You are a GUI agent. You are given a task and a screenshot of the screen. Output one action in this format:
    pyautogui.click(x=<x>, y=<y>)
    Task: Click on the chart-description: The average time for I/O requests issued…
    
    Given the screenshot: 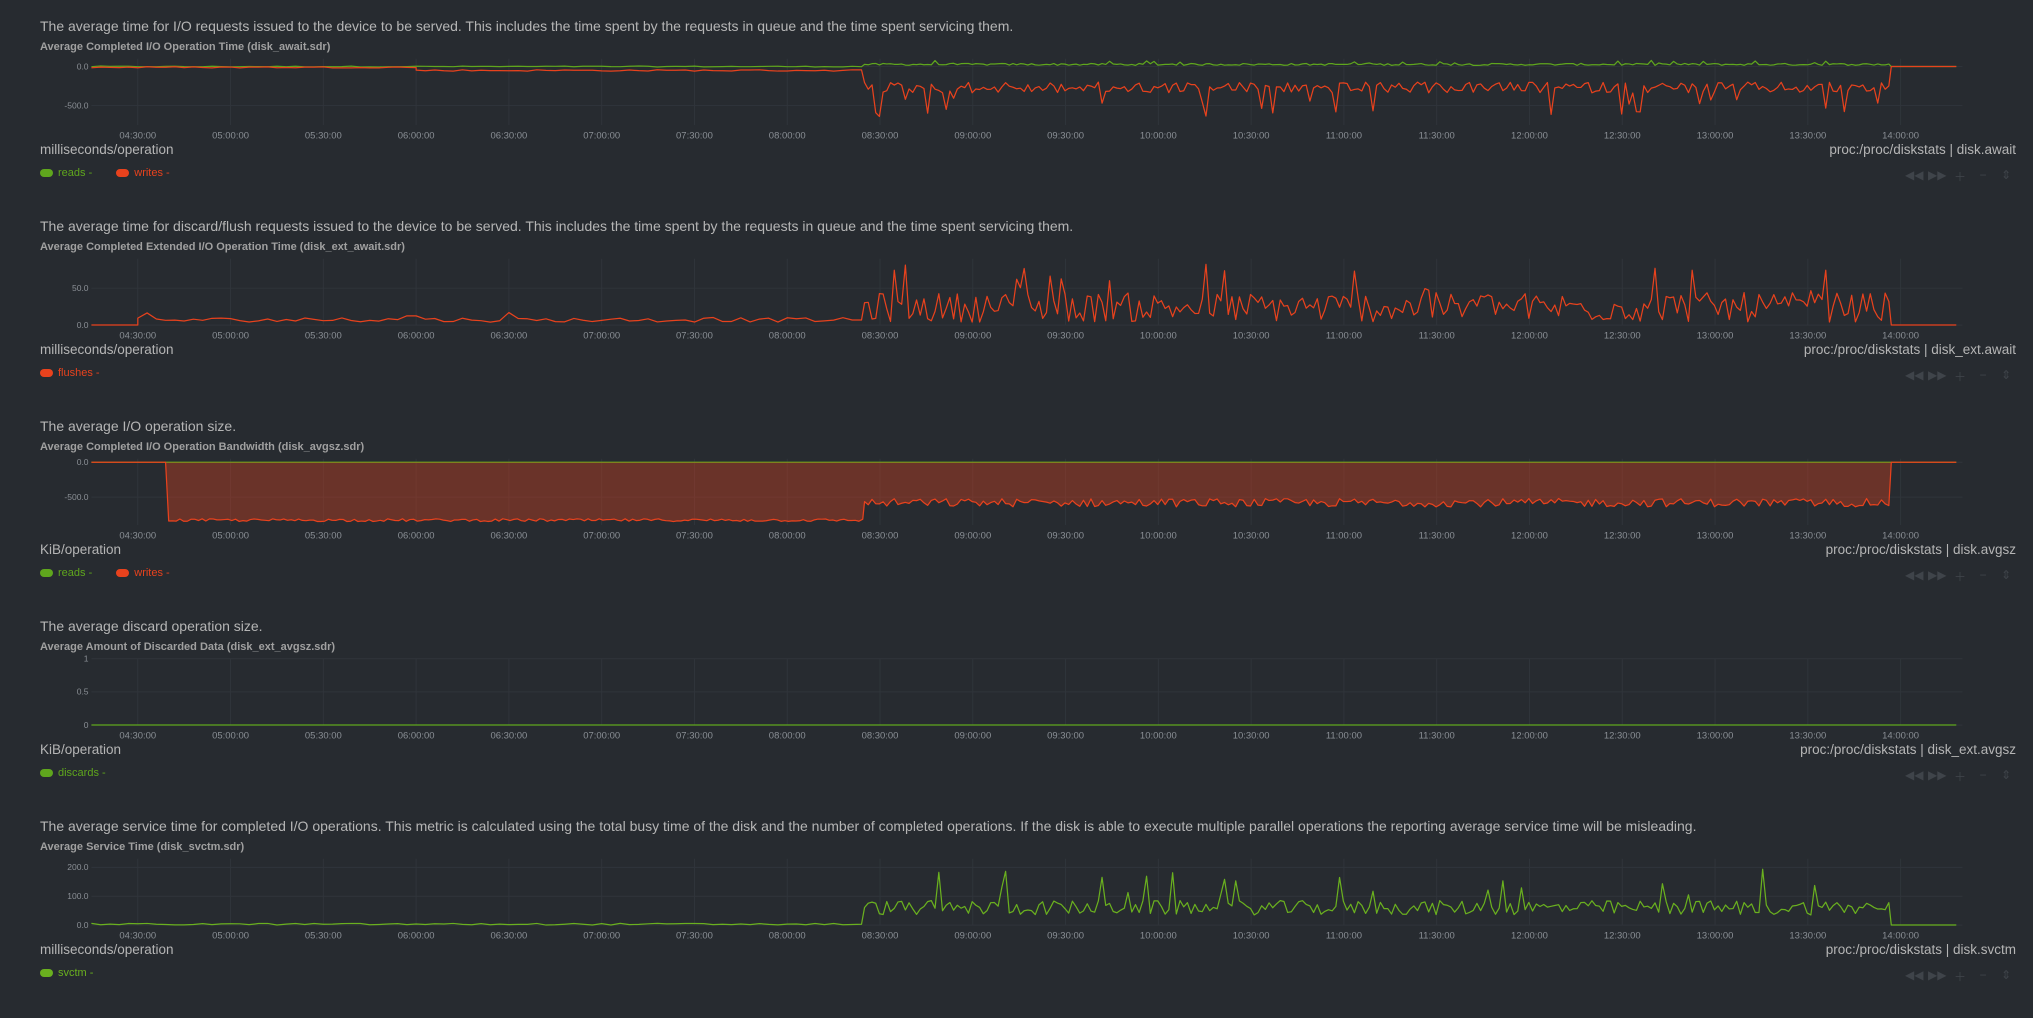 What is the action you would take?
    pyautogui.click(x=526, y=26)
    